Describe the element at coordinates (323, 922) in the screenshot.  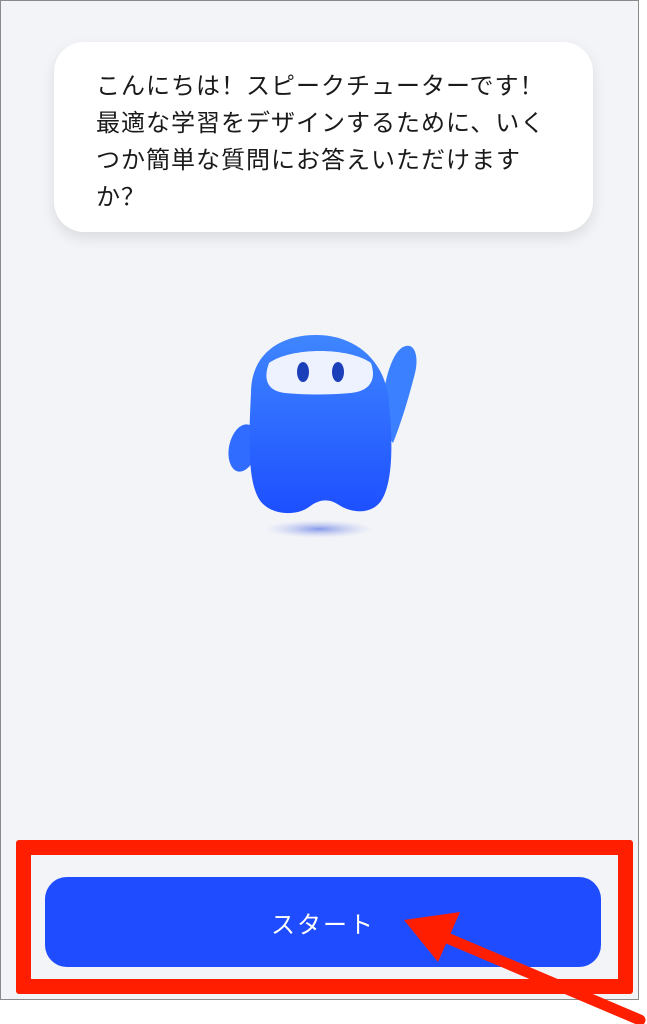
I see `start-button: スタート` at that location.